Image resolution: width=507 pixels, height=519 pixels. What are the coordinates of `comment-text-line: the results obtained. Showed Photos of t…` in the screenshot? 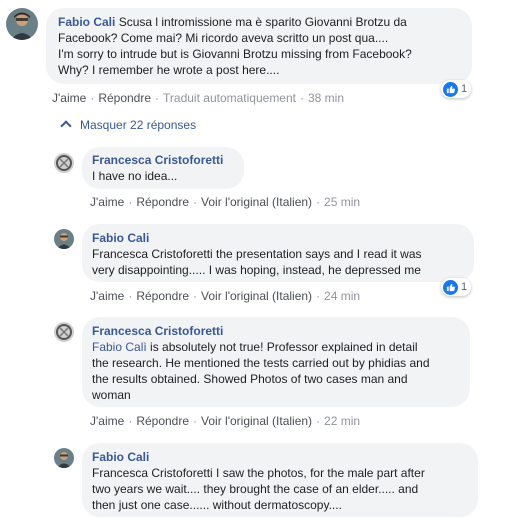 It's located at (250, 379).